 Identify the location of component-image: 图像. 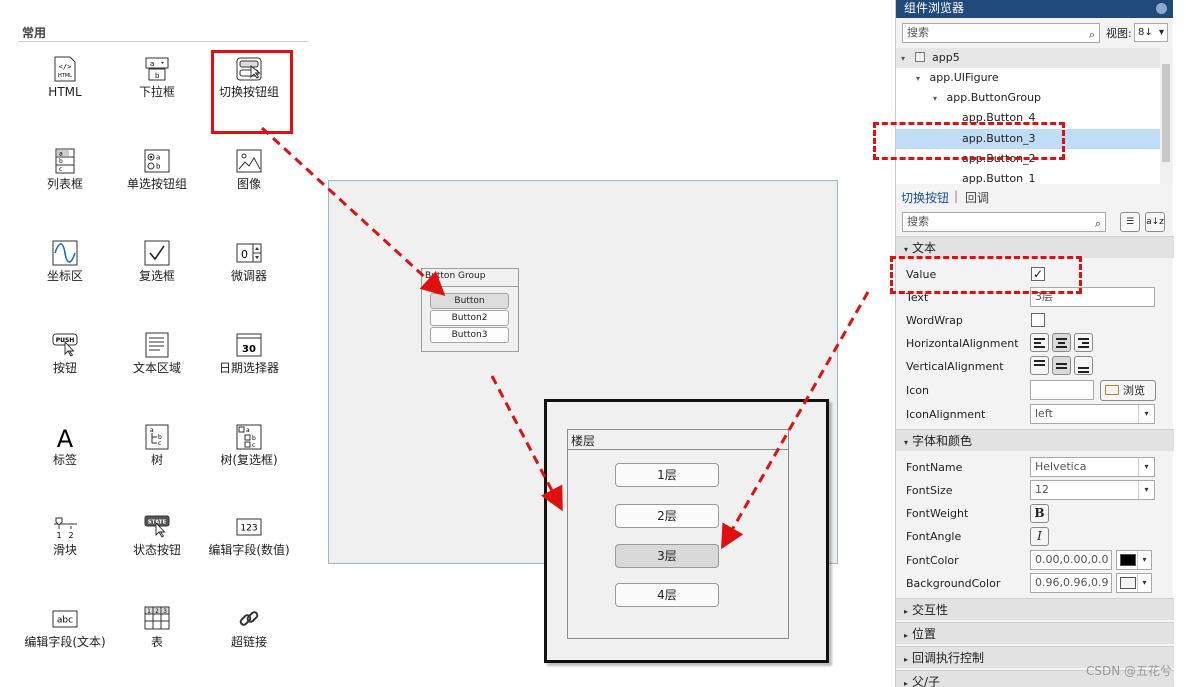
(249, 170).